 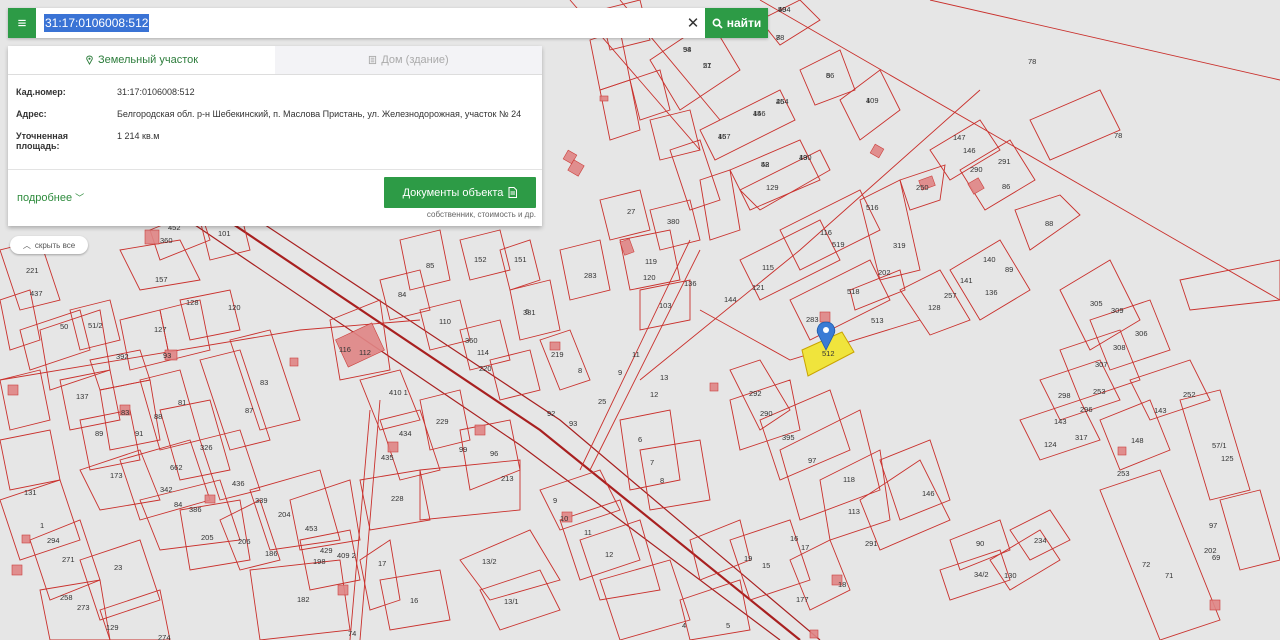 I want to click on tab-building: Дом (здание), so click(x=408, y=60).